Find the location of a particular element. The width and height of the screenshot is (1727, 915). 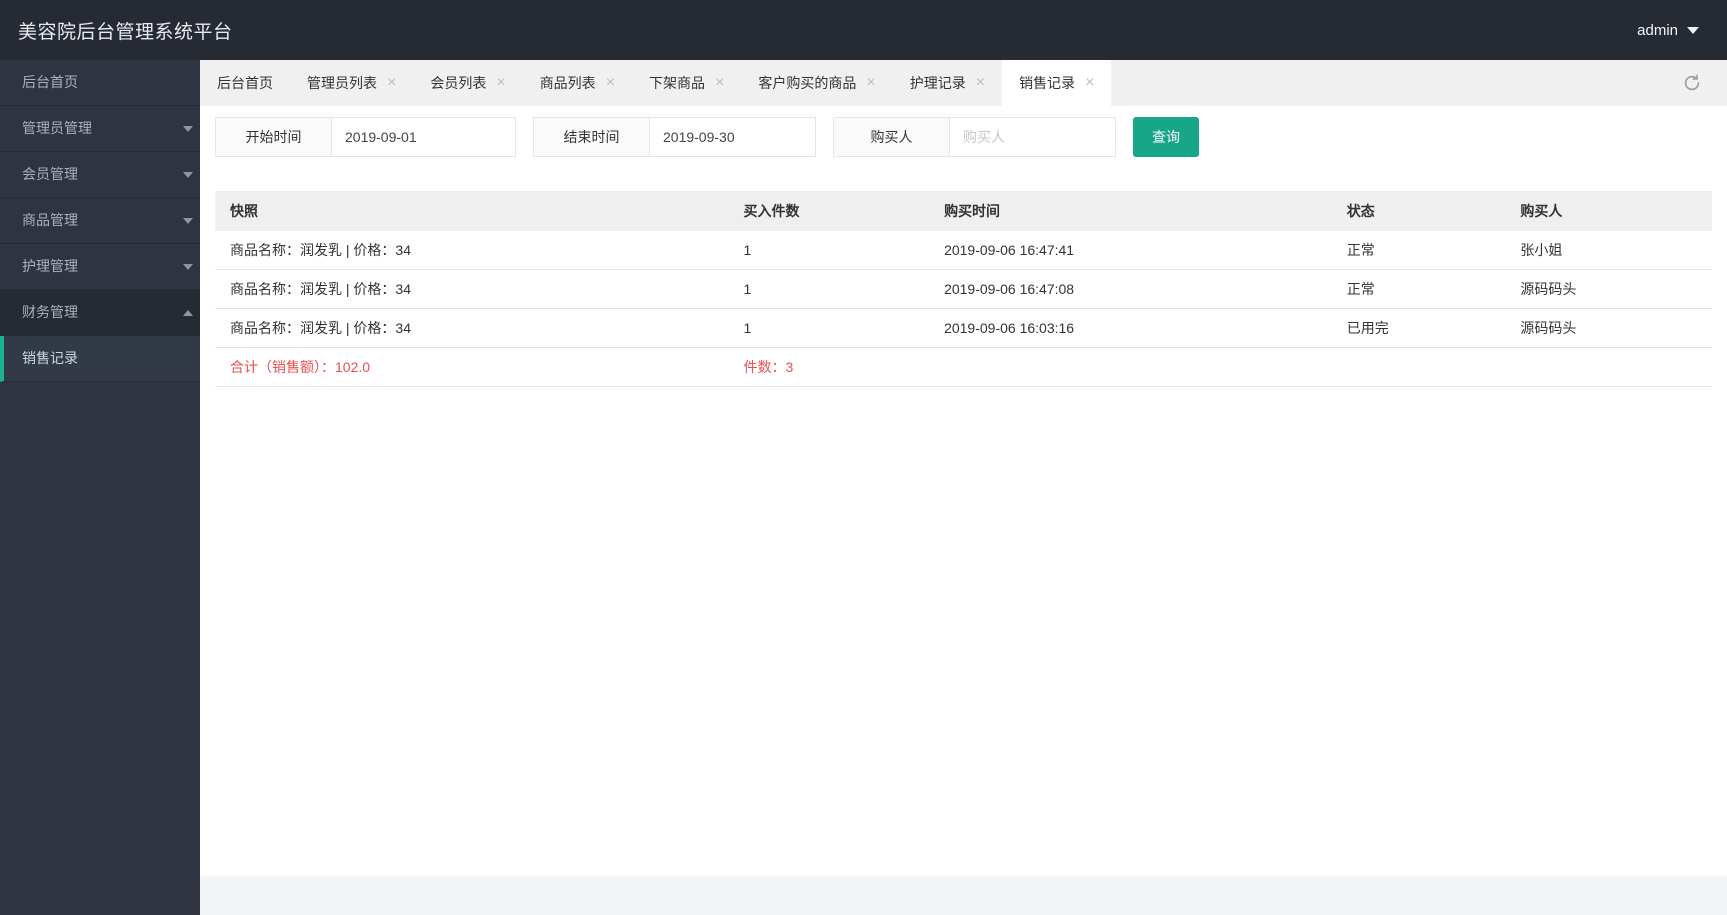

buyer-label: 购买人 is located at coordinates (891, 137).